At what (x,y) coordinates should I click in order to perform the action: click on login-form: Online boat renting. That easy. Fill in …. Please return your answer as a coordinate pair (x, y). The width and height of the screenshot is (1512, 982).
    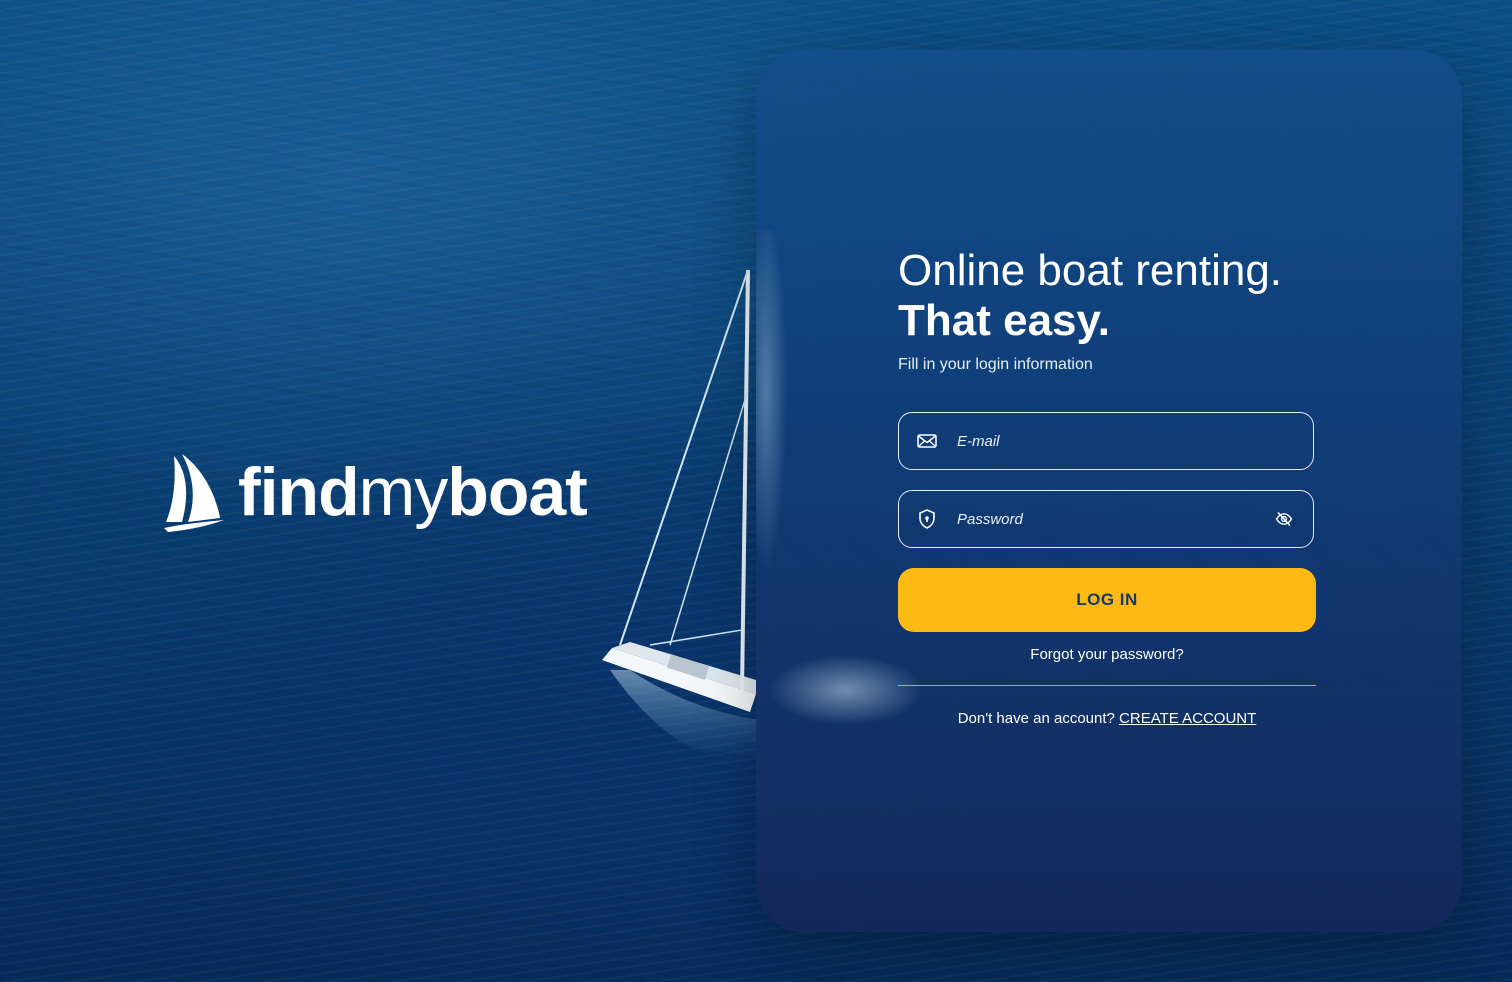
    Looking at the image, I should click on (1107, 486).